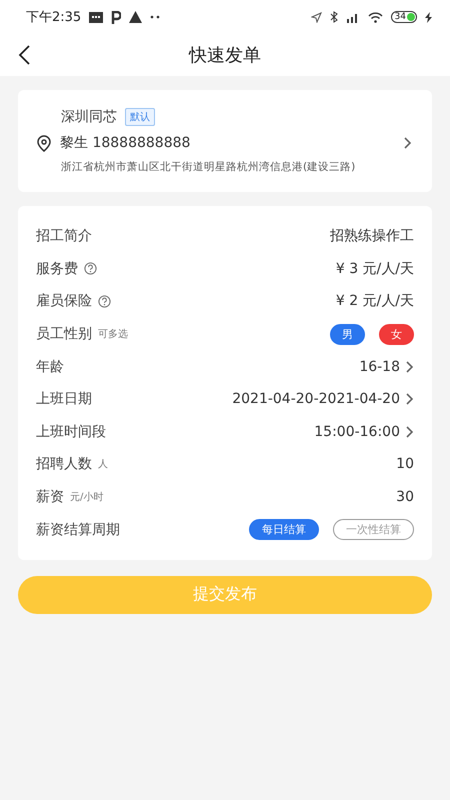  What do you see at coordinates (87, 497) in the screenshot?
I see `field-hint: 元/小时` at bounding box center [87, 497].